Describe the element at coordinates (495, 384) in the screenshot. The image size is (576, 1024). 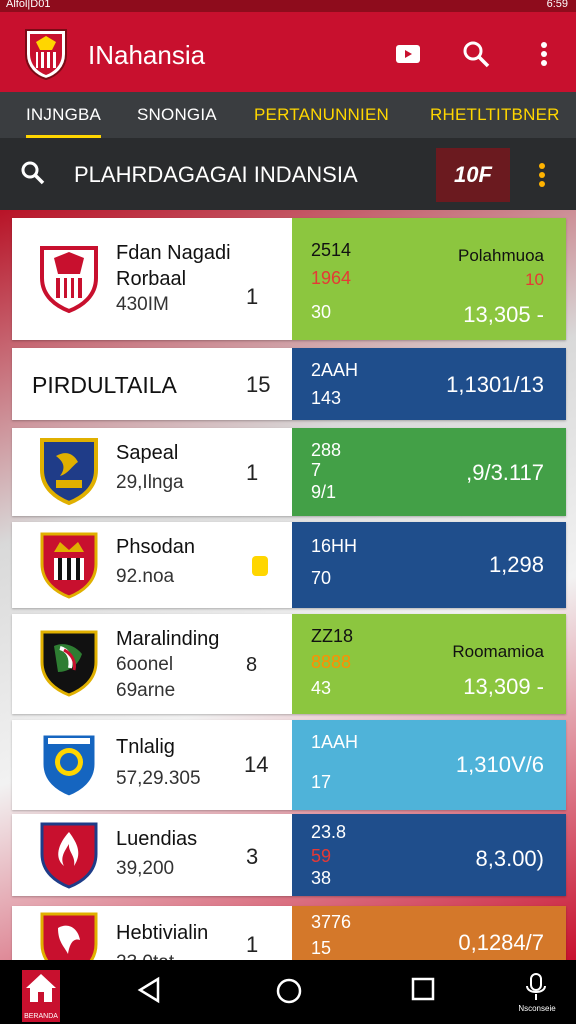
I see `stat-value: 1,1301/13` at that location.